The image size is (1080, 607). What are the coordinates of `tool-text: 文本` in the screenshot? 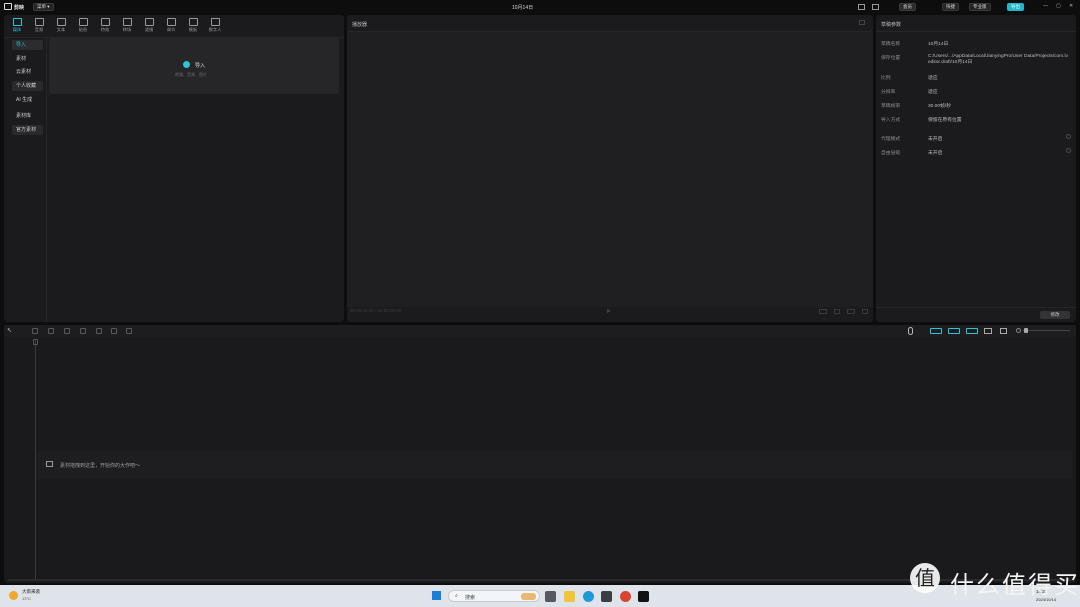 It's located at (61, 26).